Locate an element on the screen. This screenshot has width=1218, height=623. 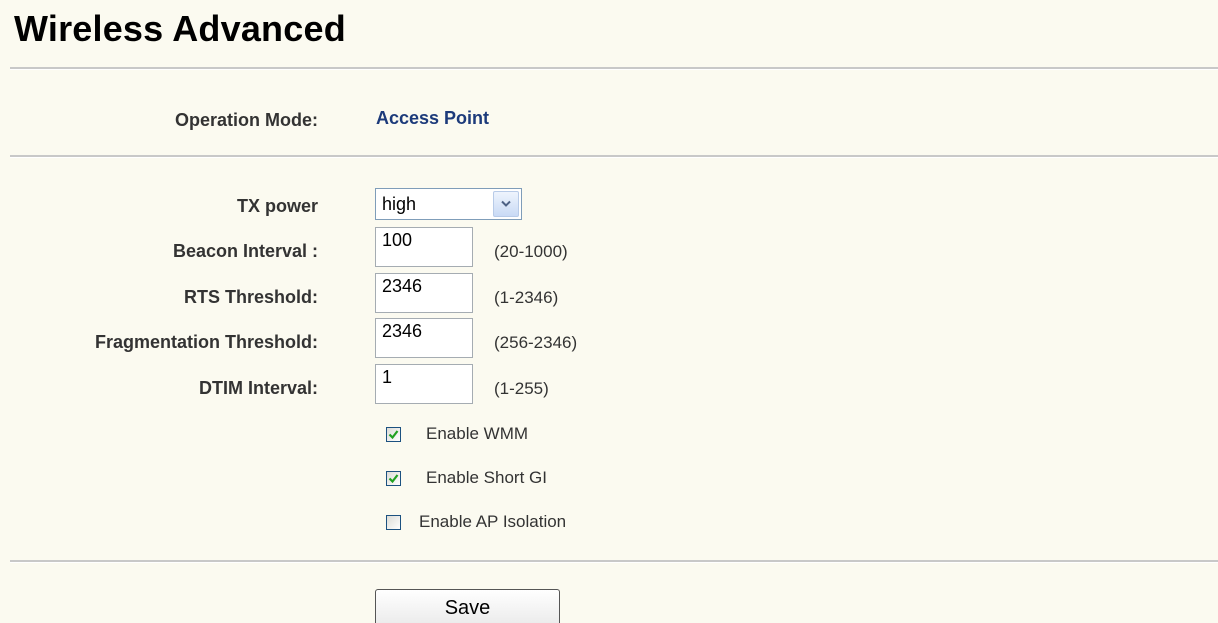
page-title: Wireless Advanced is located at coordinates (180, 28).